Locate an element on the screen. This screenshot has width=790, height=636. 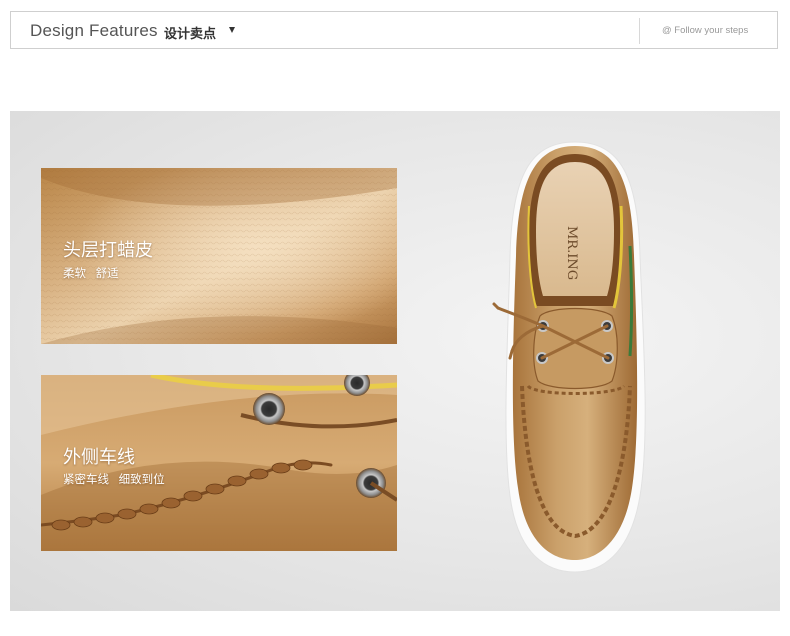
section-title: Design Features is located at coordinates (94, 30).